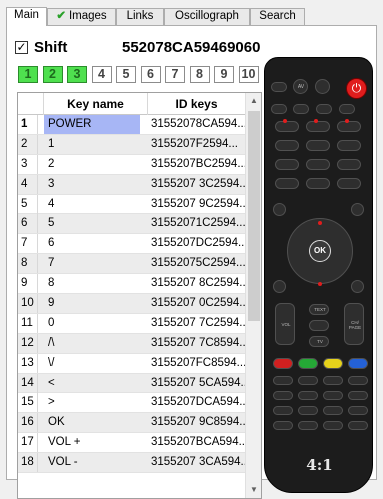 The height and width of the screenshot is (499, 383). What do you see at coordinates (101, 74) in the screenshot?
I see `page-box-4: 4` at bounding box center [101, 74].